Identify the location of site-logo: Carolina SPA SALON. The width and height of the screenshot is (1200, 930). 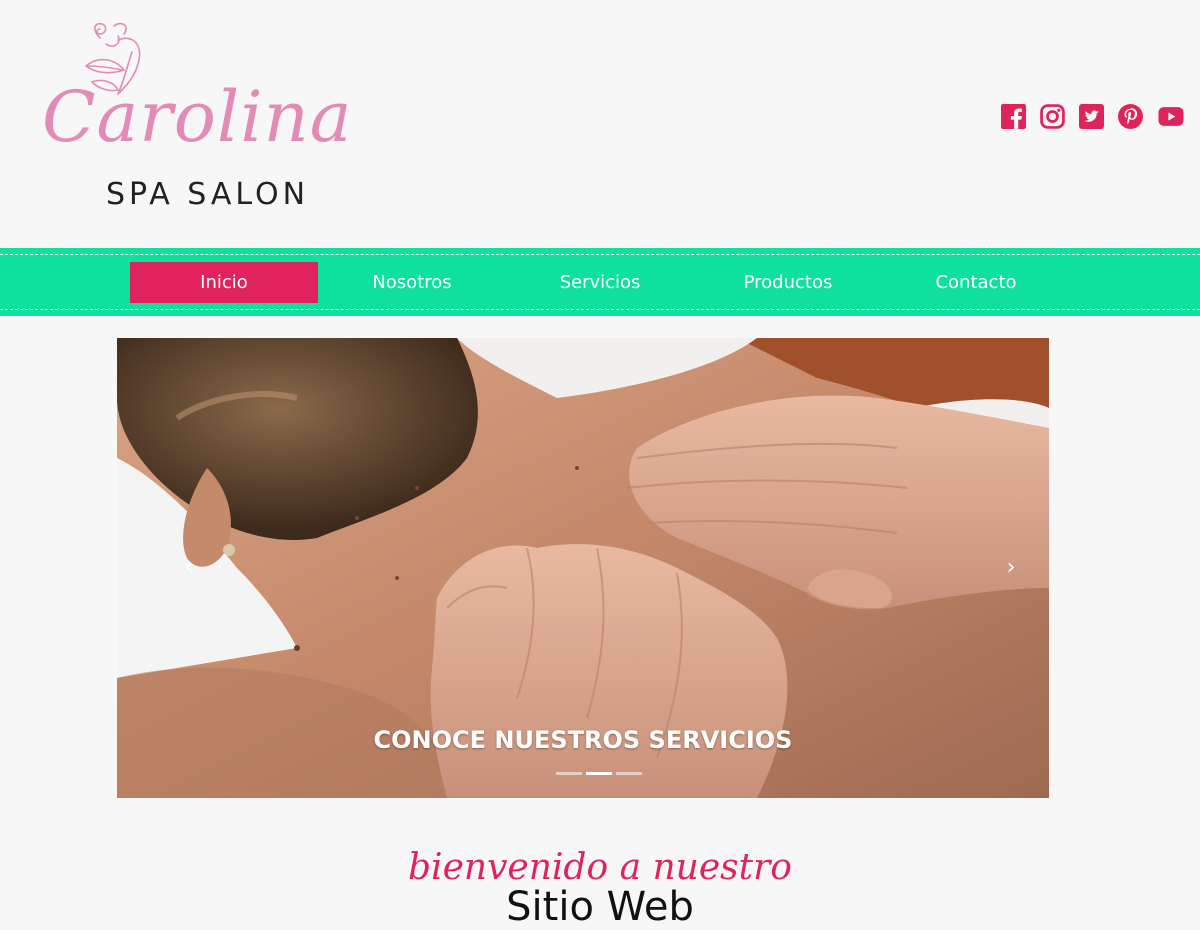
(208, 120).